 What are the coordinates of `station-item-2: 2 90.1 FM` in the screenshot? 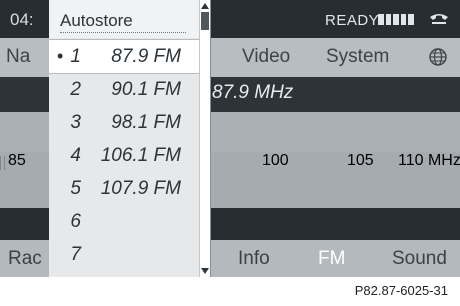 It's located at (124, 89).